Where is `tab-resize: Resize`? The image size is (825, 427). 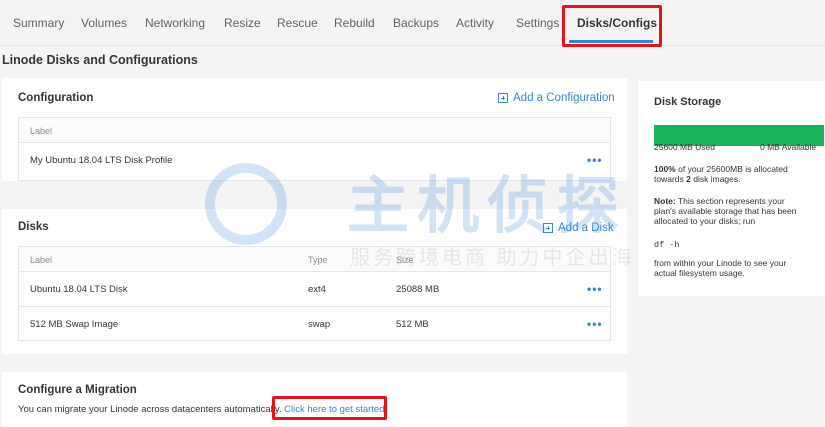 tab-resize: Resize is located at coordinates (242, 23).